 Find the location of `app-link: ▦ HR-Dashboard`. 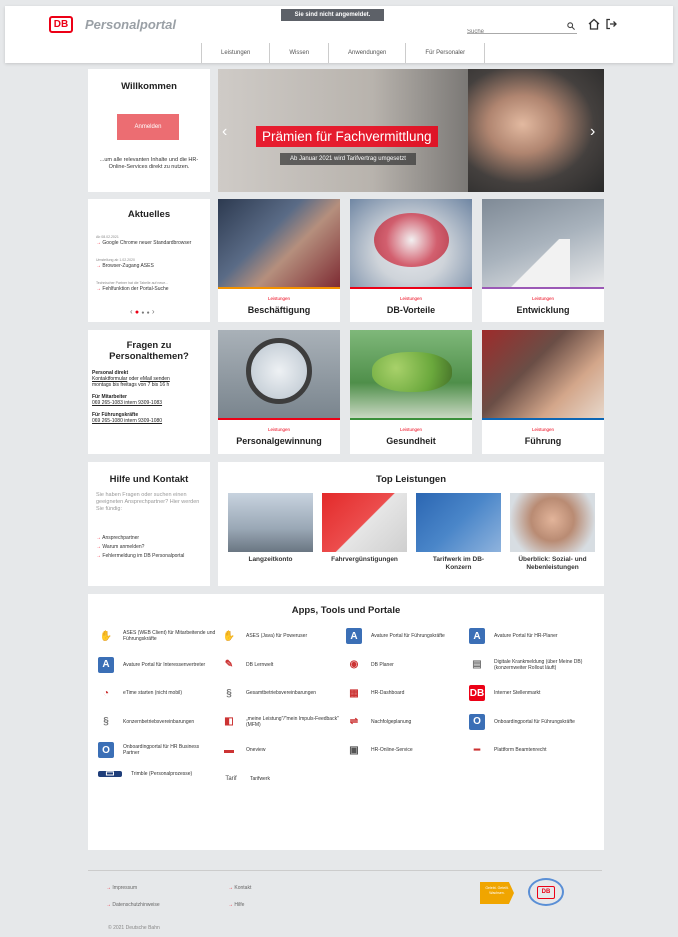

app-link: ▦ HR-Dashboard is located at coordinates (405, 693).